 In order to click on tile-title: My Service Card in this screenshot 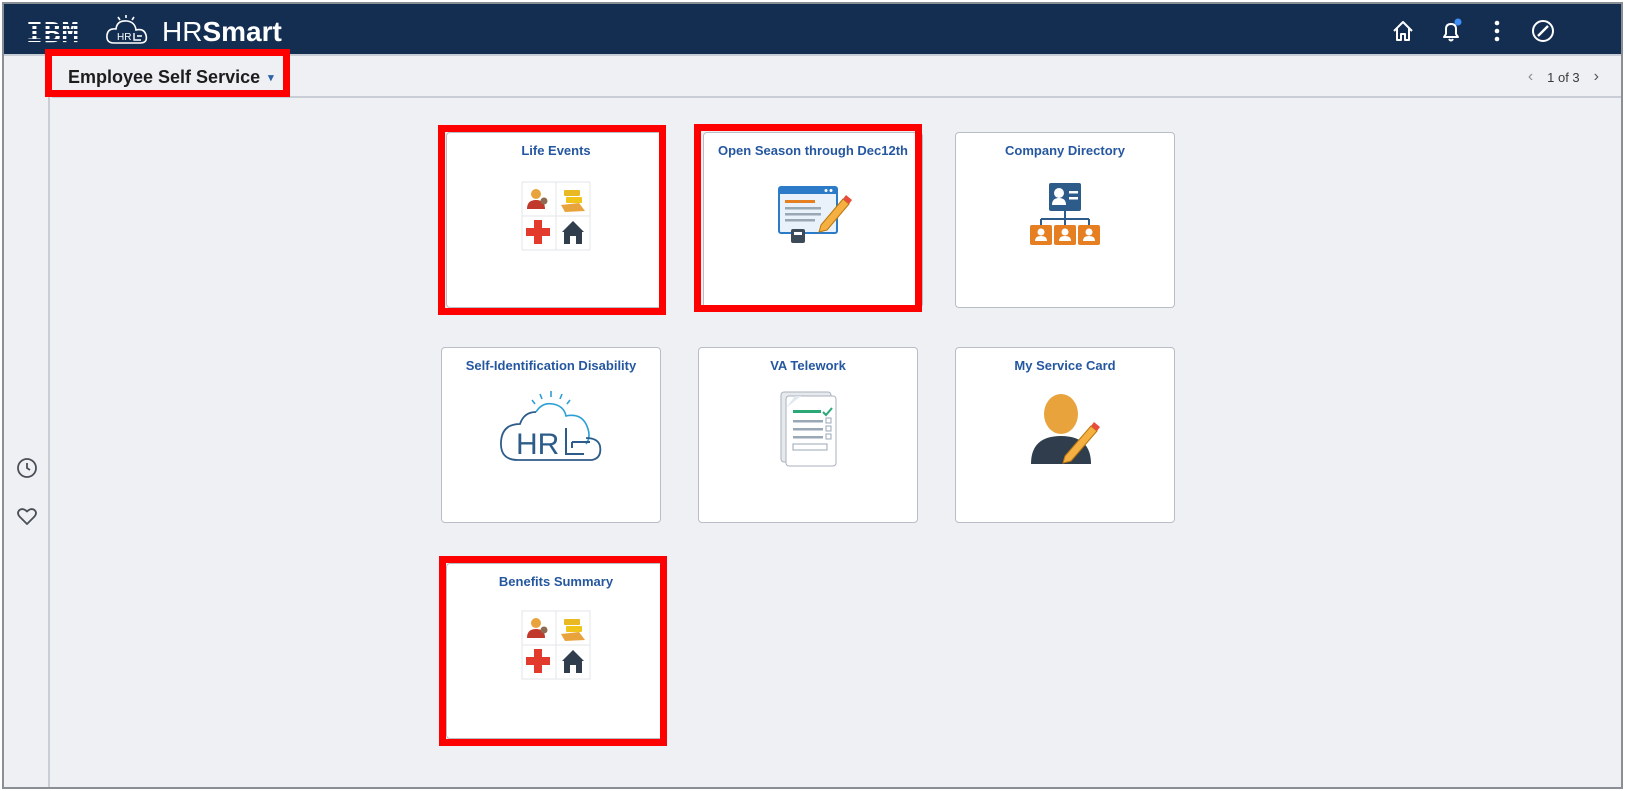, I will do `click(1065, 365)`.